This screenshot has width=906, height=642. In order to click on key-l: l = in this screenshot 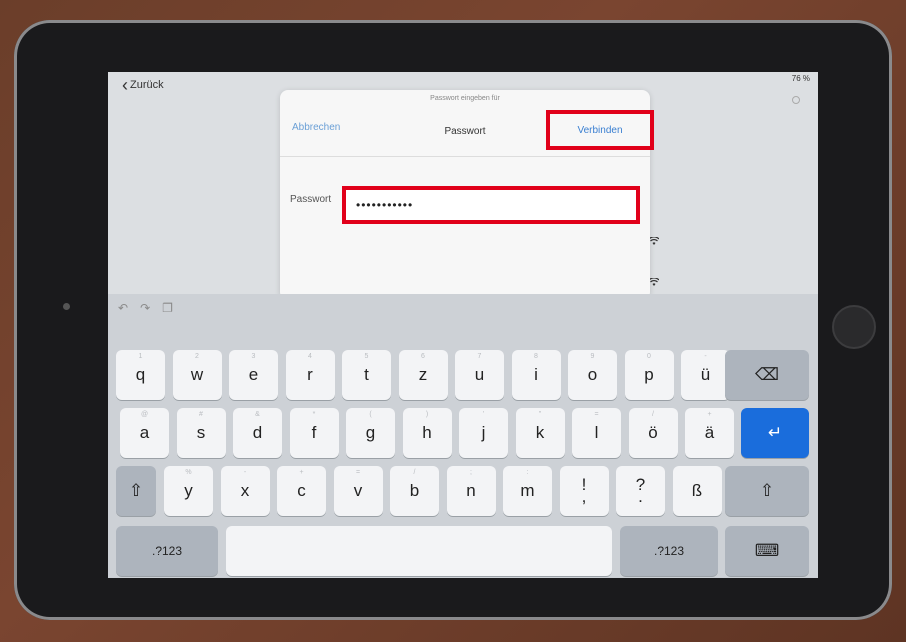, I will do `click(596, 433)`.